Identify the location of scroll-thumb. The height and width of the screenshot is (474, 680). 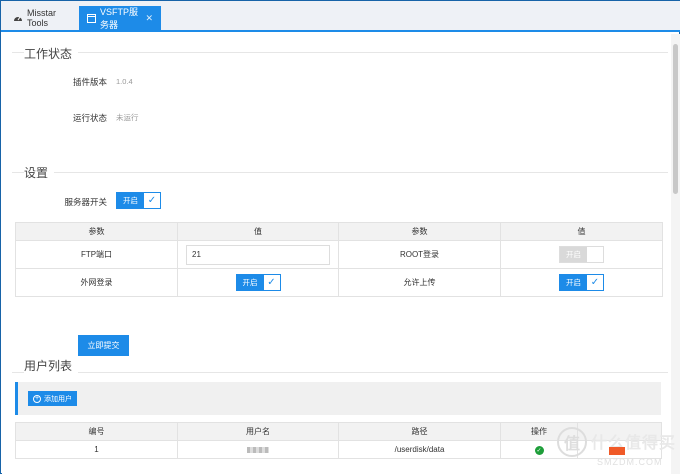
(675, 119).